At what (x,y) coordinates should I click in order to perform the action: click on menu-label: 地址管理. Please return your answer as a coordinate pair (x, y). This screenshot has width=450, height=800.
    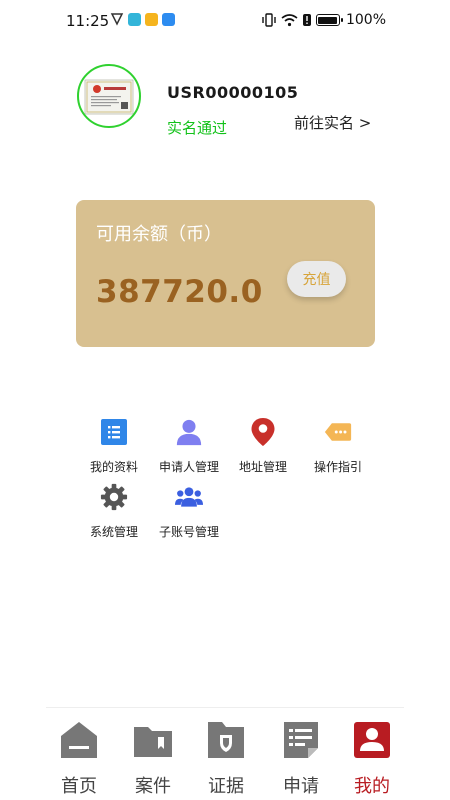
    Looking at the image, I should click on (262, 467).